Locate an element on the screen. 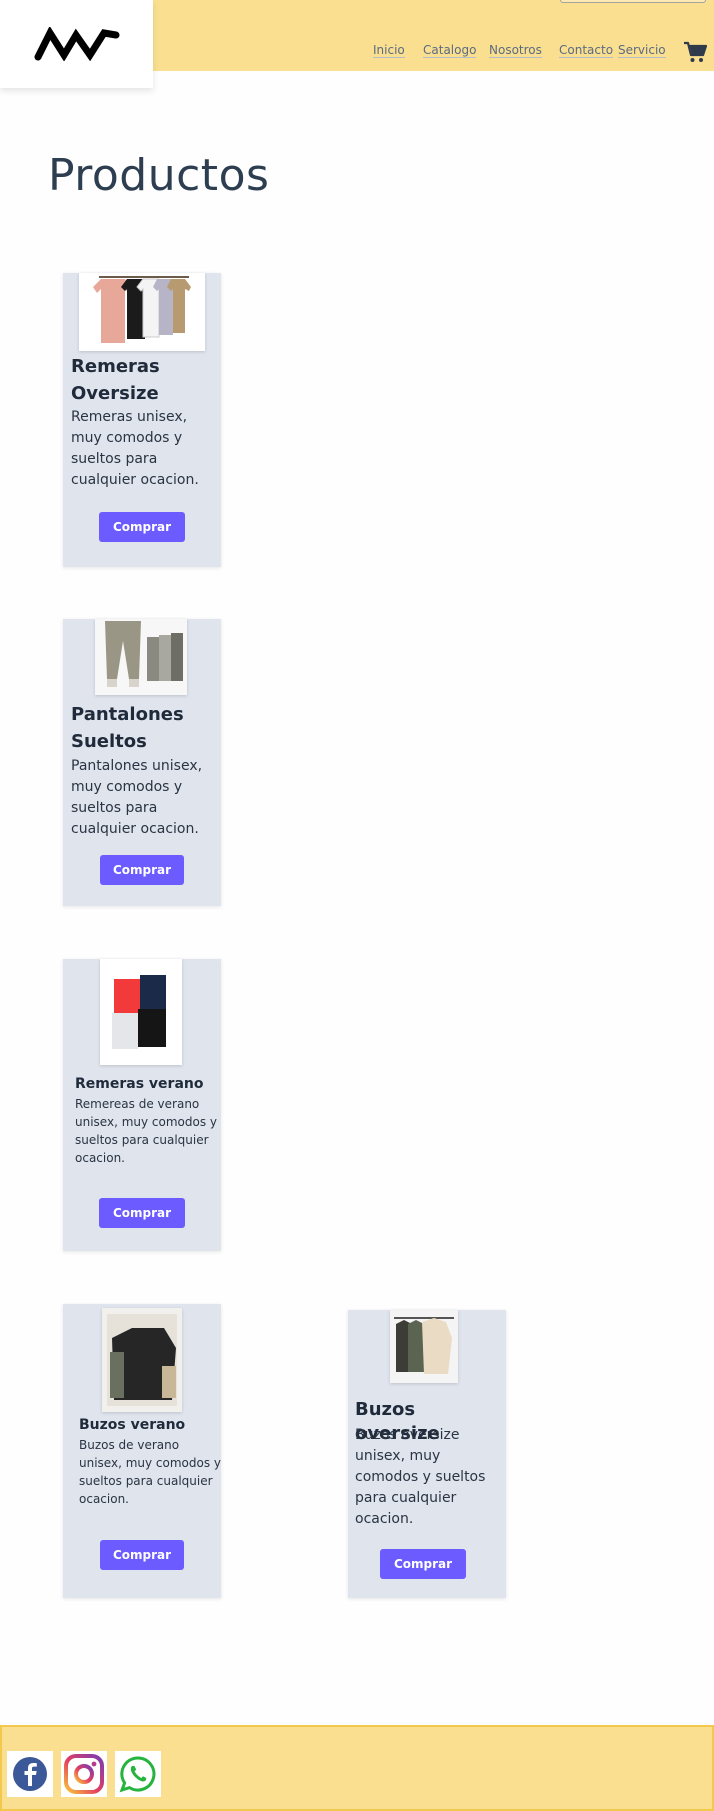 The height and width of the screenshot is (1811, 714). nav-inicio: Inicio is located at coordinates (389, 50).